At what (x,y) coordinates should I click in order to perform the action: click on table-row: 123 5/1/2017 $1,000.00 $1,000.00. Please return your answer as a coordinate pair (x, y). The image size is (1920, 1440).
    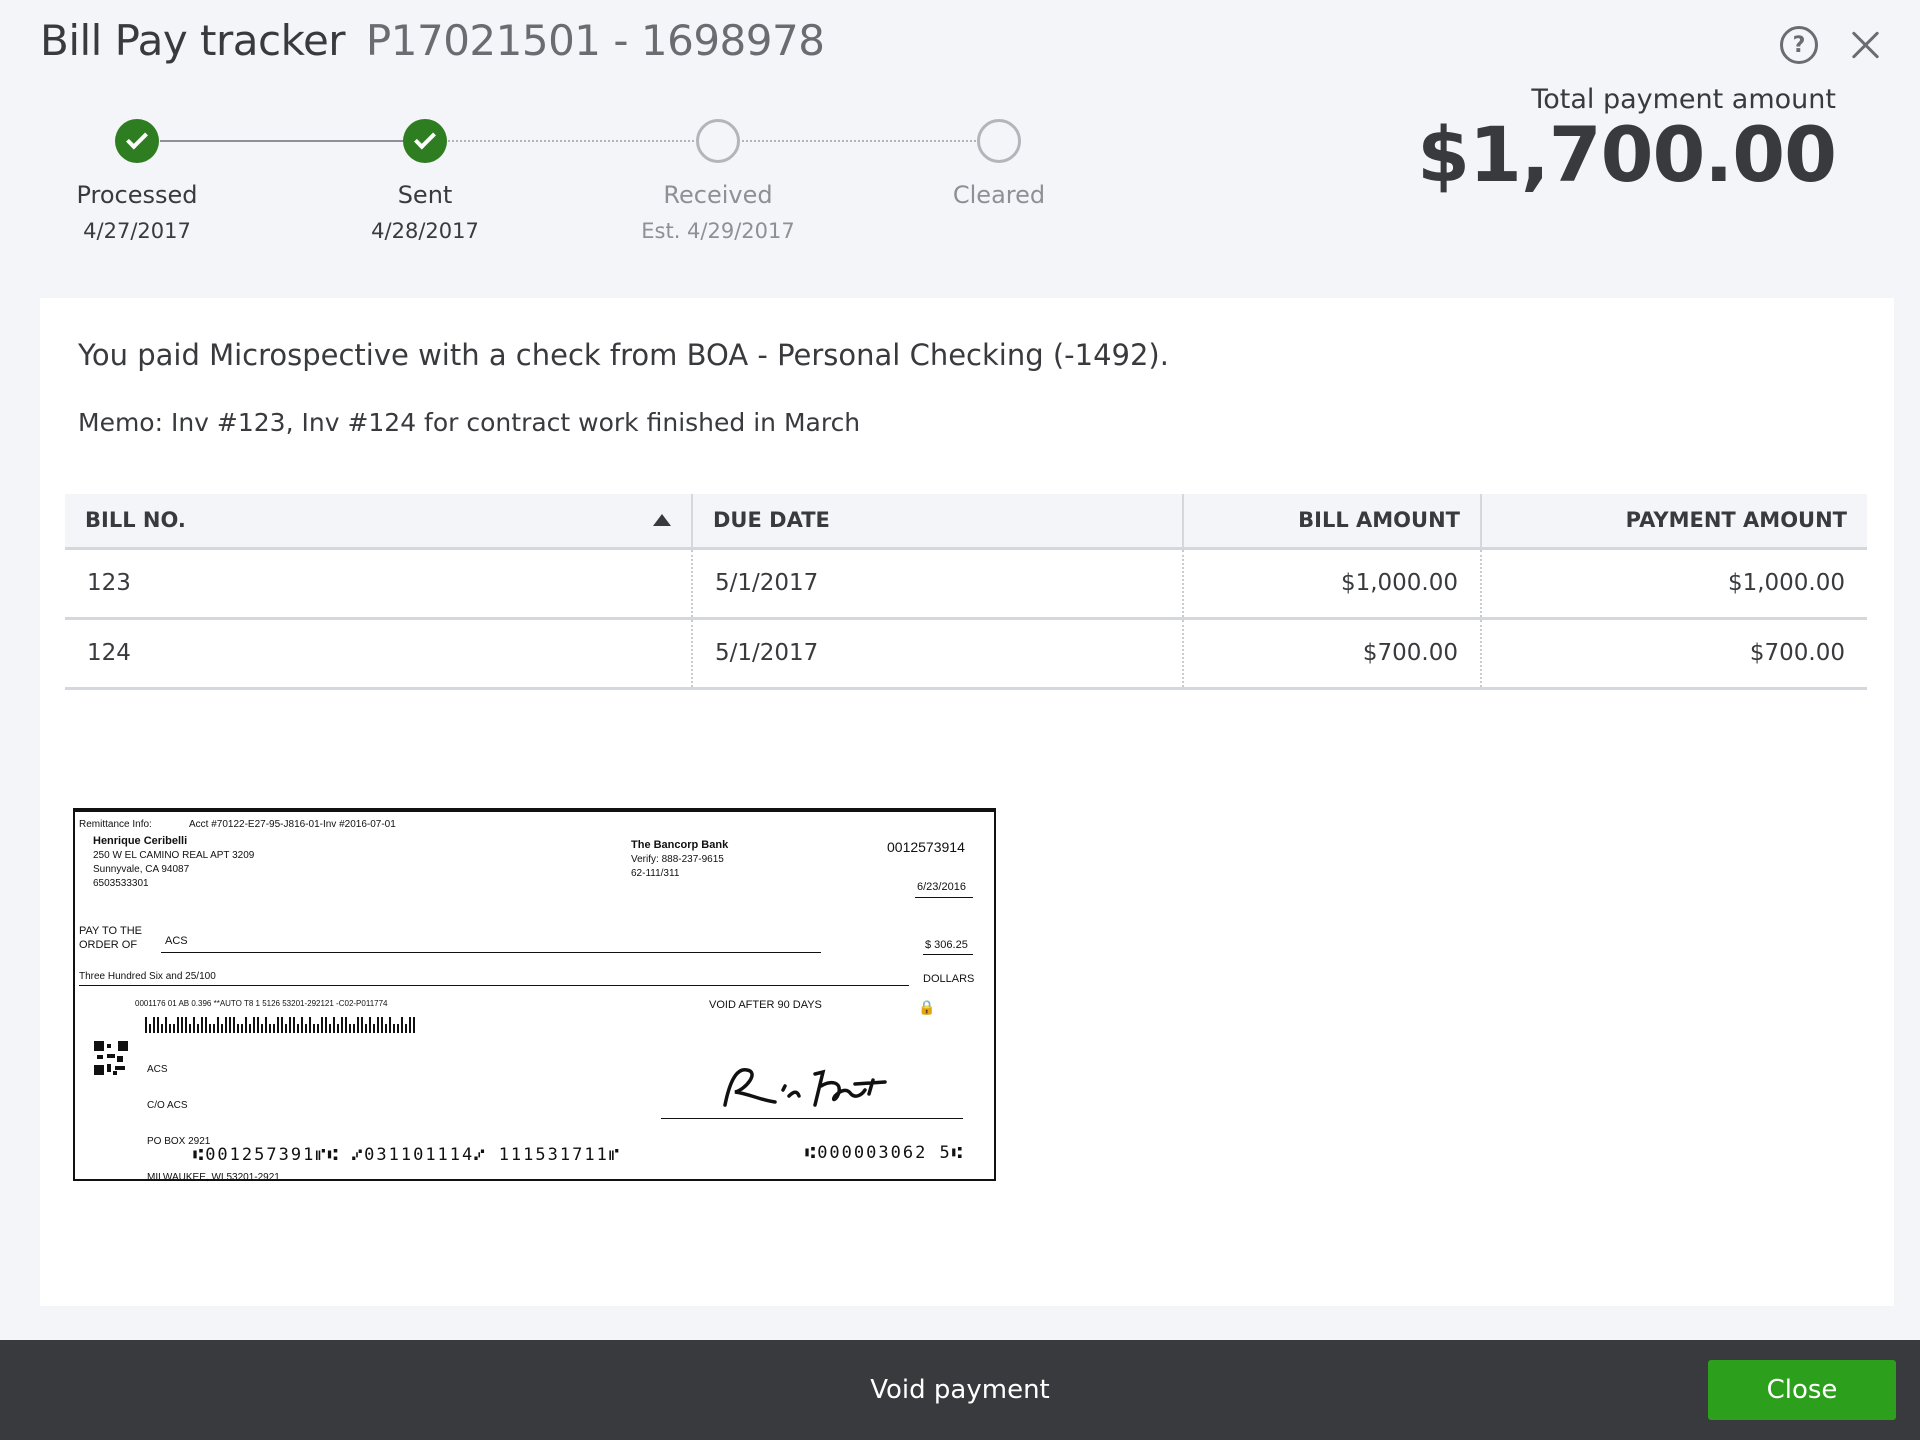
    Looking at the image, I should click on (966, 584).